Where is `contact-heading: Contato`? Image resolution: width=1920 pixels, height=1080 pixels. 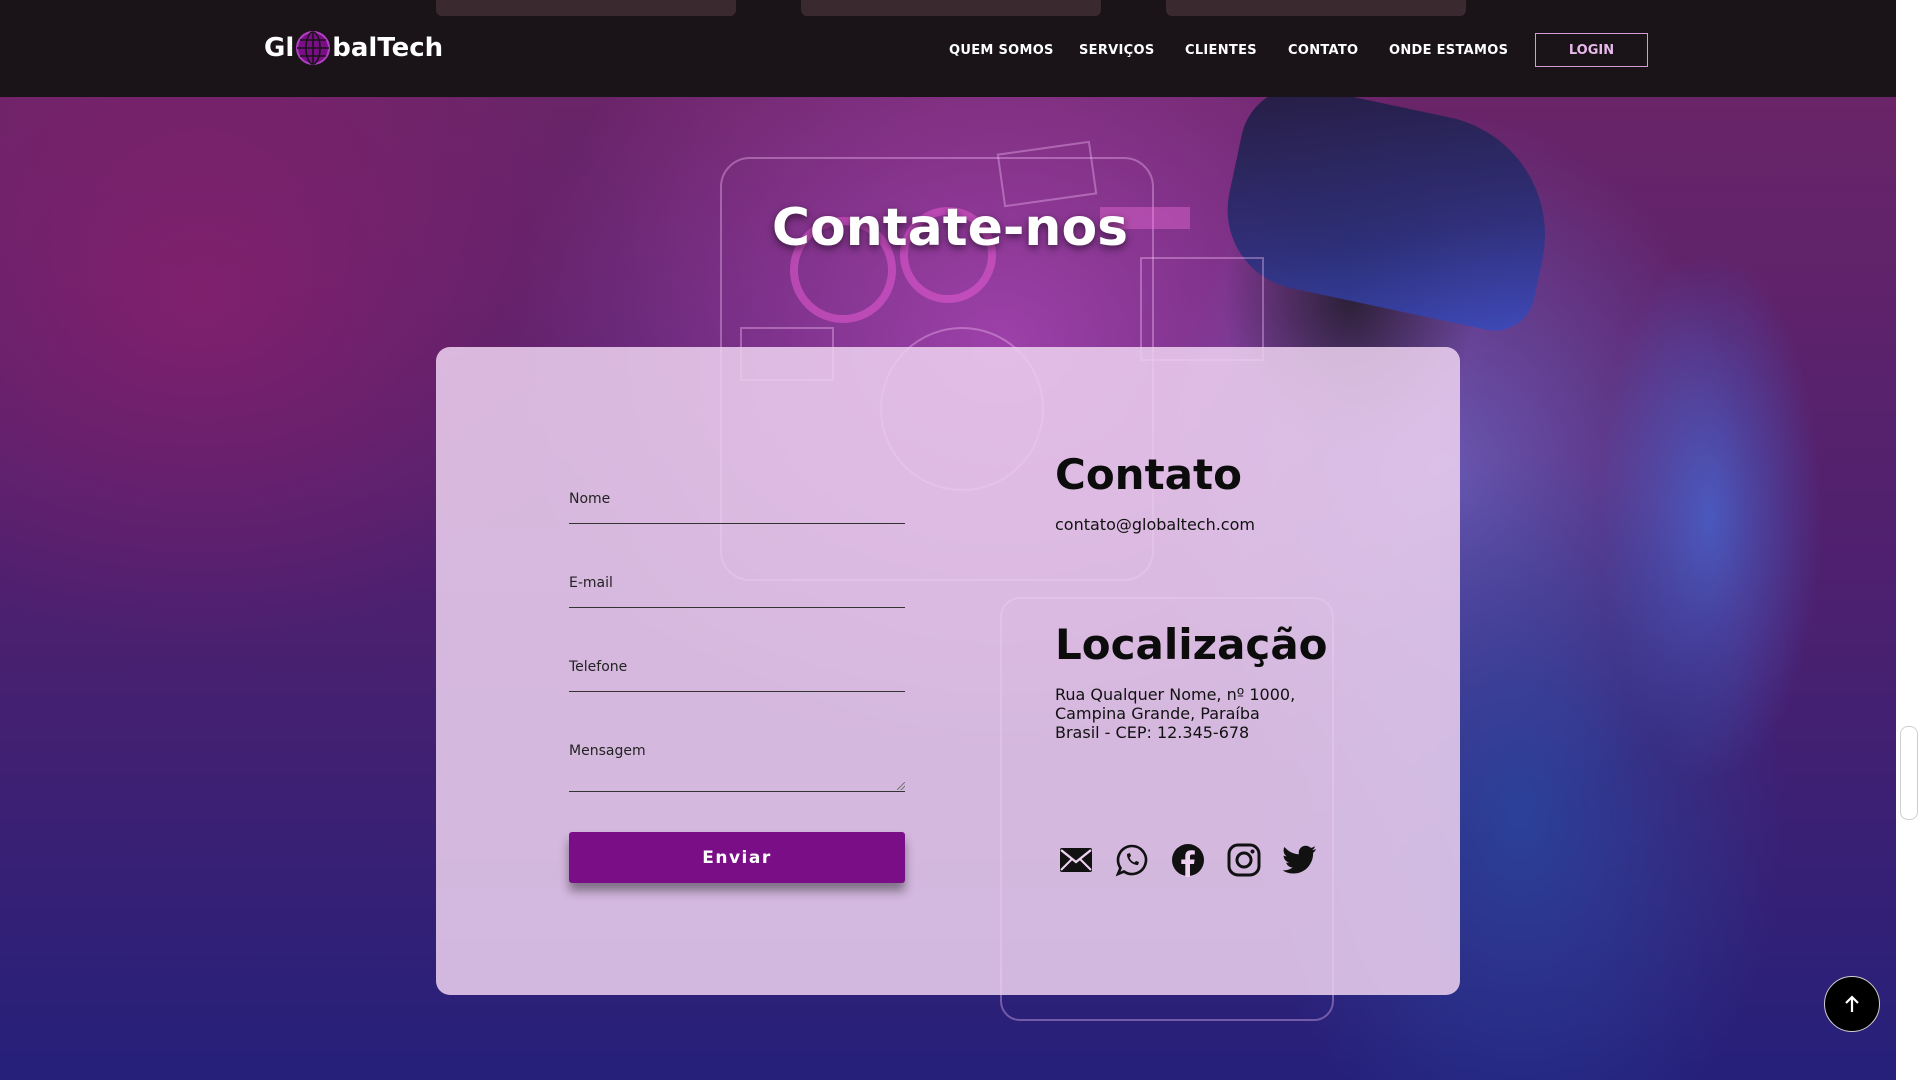 contact-heading: Contato is located at coordinates (1148, 474).